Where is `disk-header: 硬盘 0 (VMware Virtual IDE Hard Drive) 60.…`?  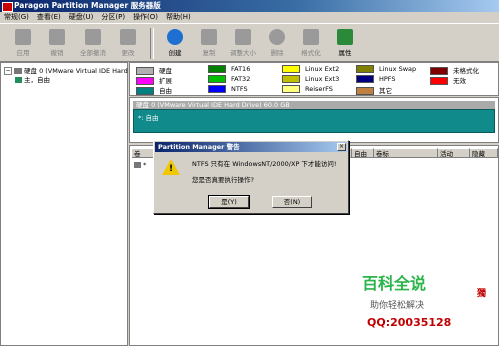 disk-header: 硬盘 0 (VMware Virtual IDE Hard Drive) 60.… is located at coordinates (314, 105).